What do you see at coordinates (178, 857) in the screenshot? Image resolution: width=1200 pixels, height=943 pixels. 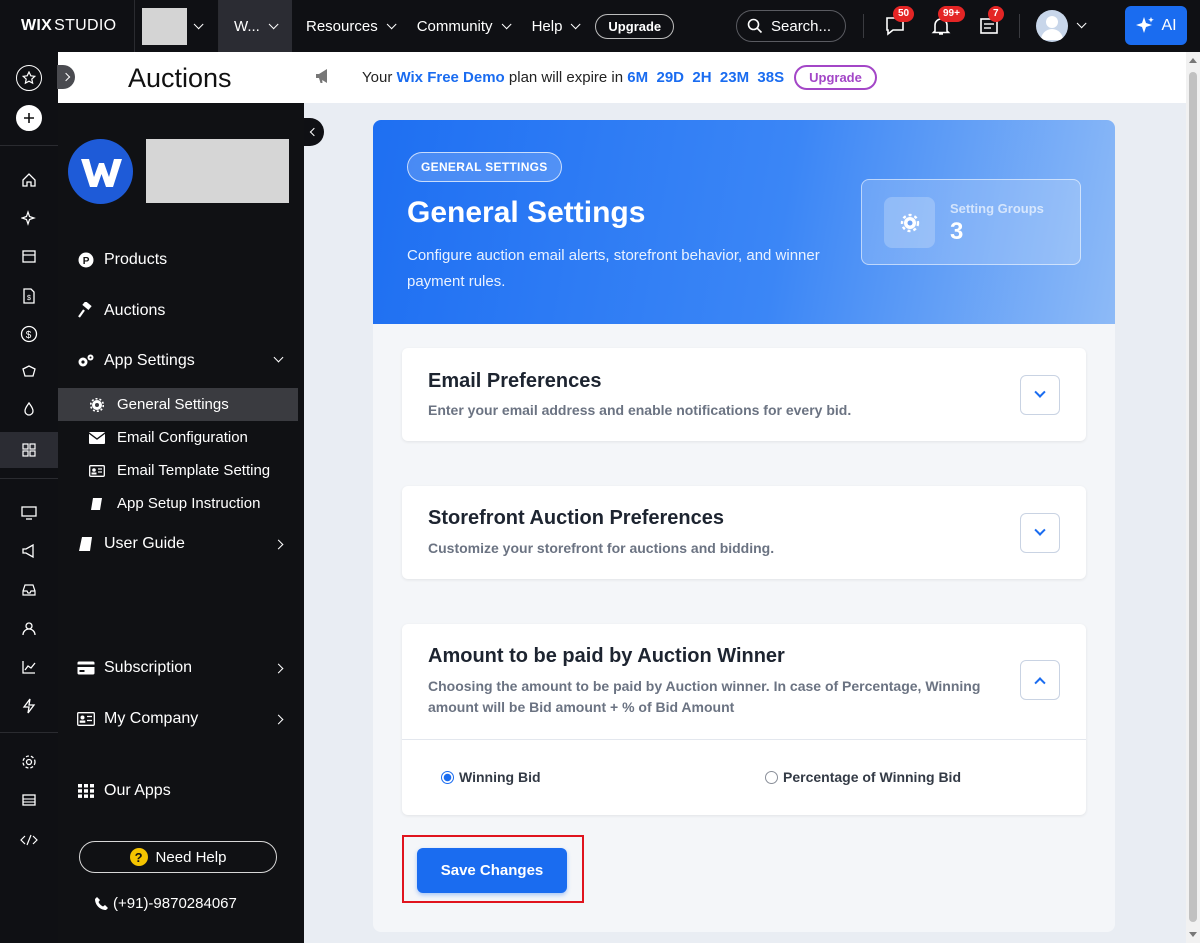 I see `need-help-button: ? Need Help` at bounding box center [178, 857].